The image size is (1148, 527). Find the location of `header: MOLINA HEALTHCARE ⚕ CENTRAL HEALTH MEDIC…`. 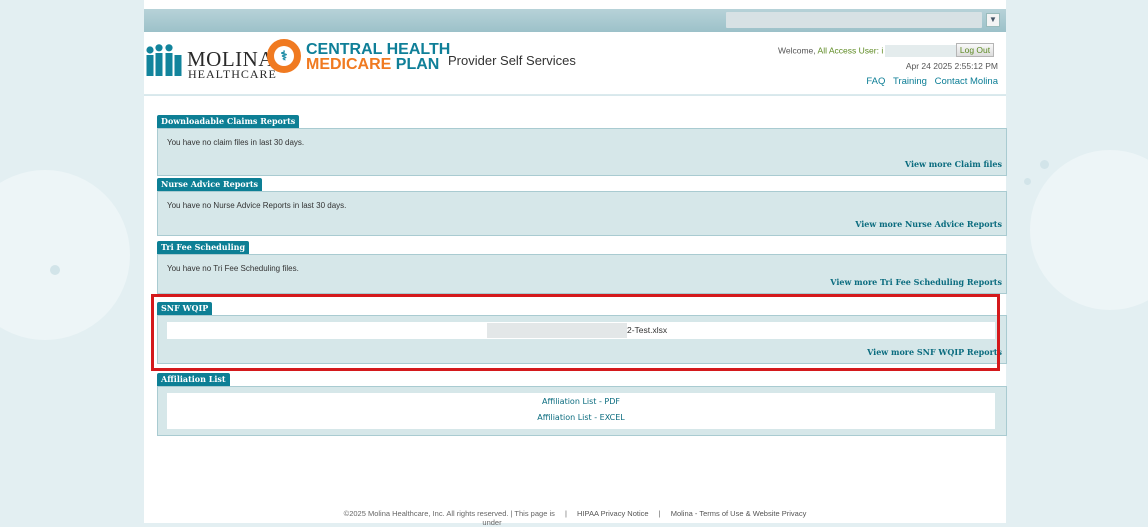

header: MOLINA HEALTHCARE ⚕ CENTRAL HEALTH MEDIC… is located at coordinates (575, 63).